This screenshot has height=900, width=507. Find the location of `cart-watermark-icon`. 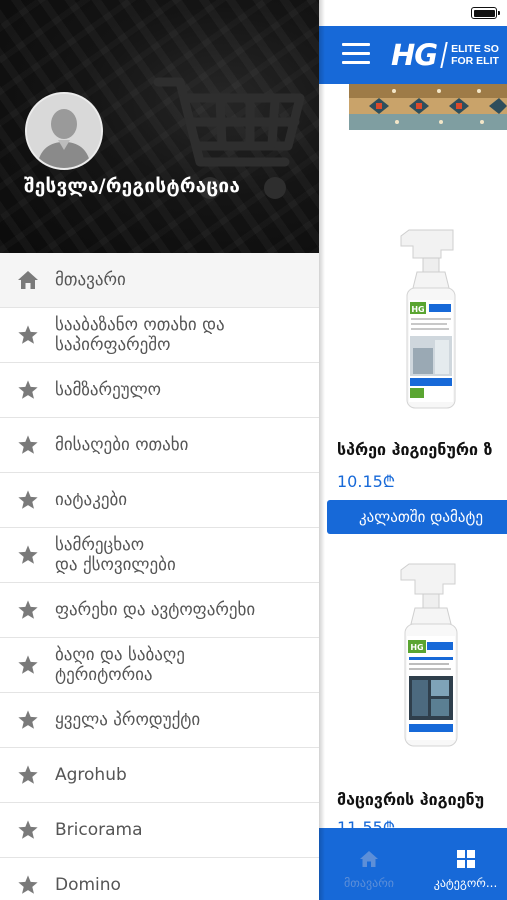

cart-watermark-icon is located at coordinates (229, 138).